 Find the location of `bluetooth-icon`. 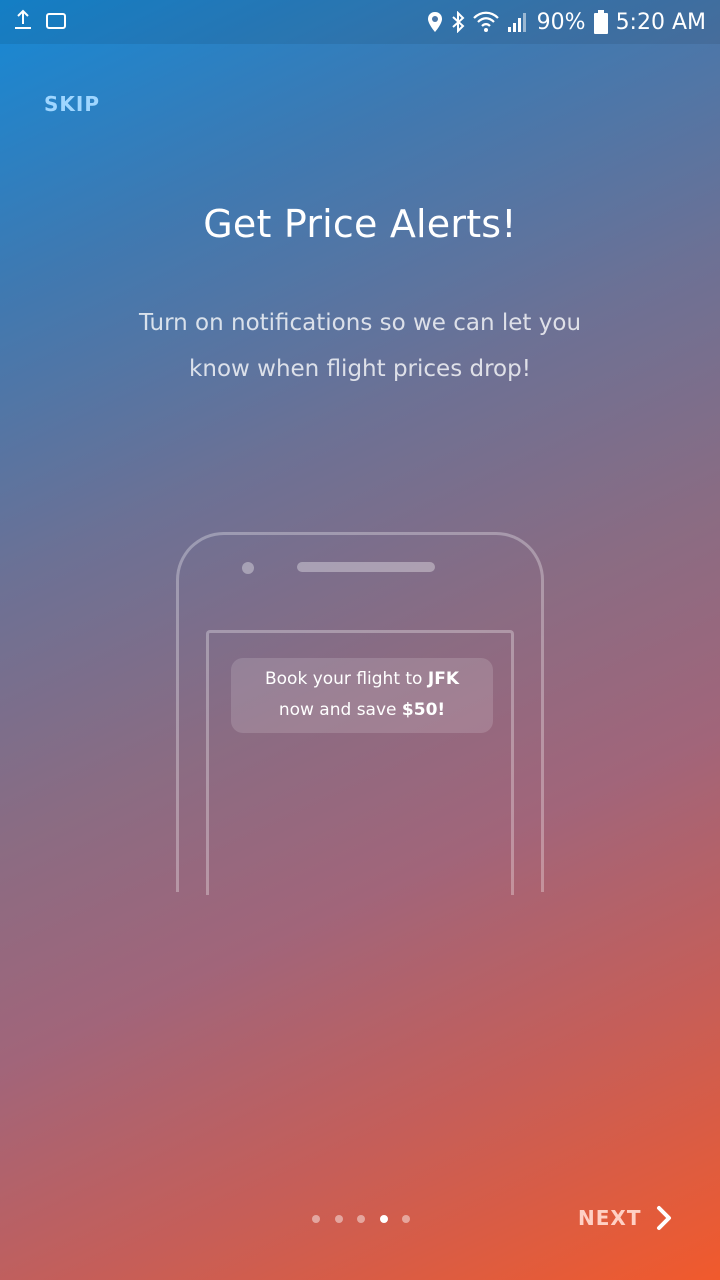

bluetooth-icon is located at coordinates (458, 22).